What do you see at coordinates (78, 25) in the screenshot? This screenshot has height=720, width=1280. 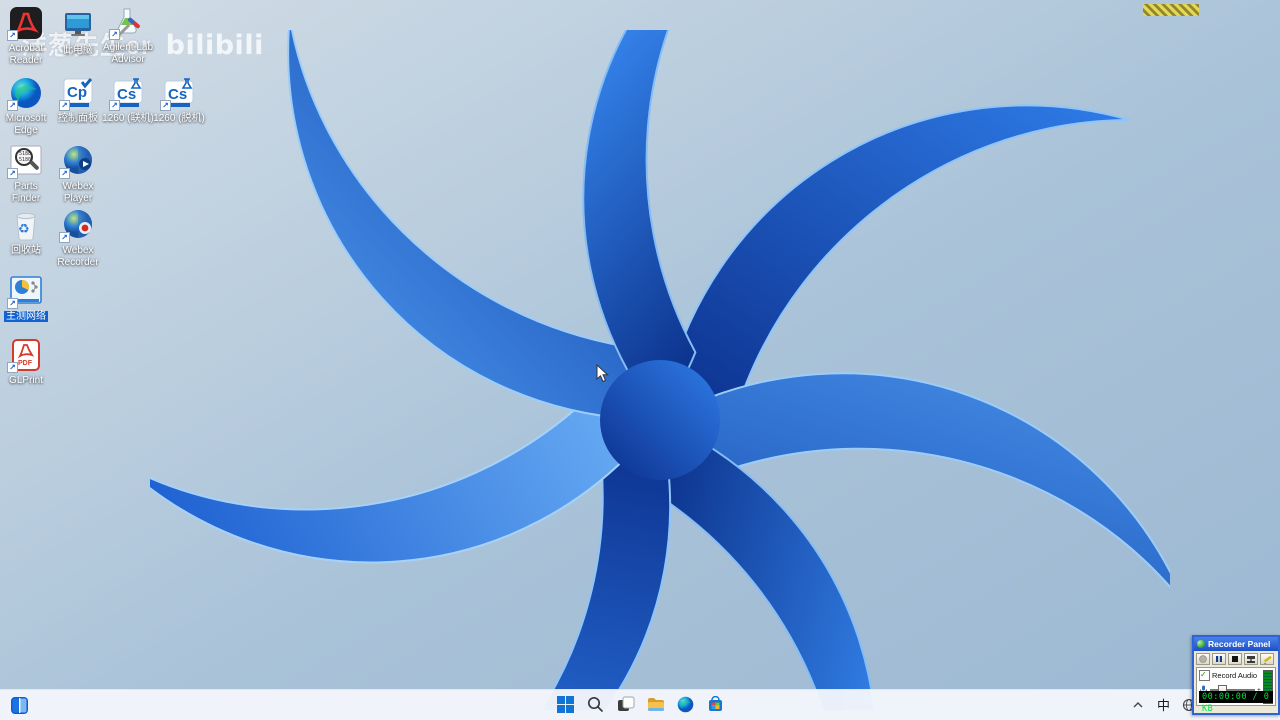 I see `this-pc-icon` at bounding box center [78, 25].